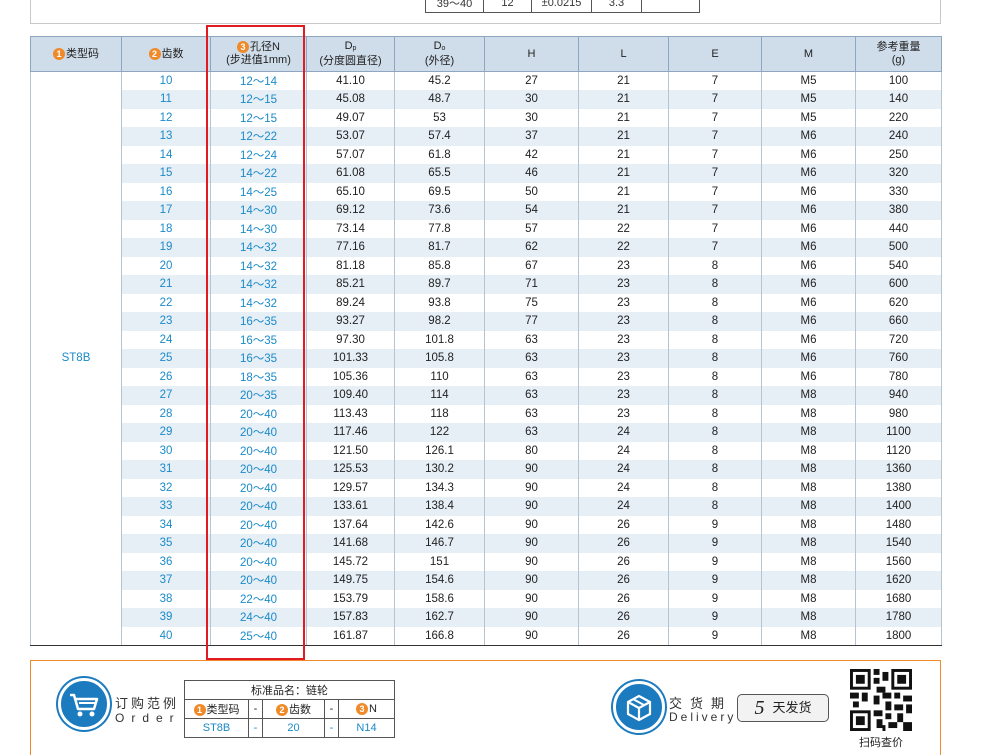  What do you see at coordinates (898, 598) in the screenshot?
I see `table-cell: 1680` at bounding box center [898, 598].